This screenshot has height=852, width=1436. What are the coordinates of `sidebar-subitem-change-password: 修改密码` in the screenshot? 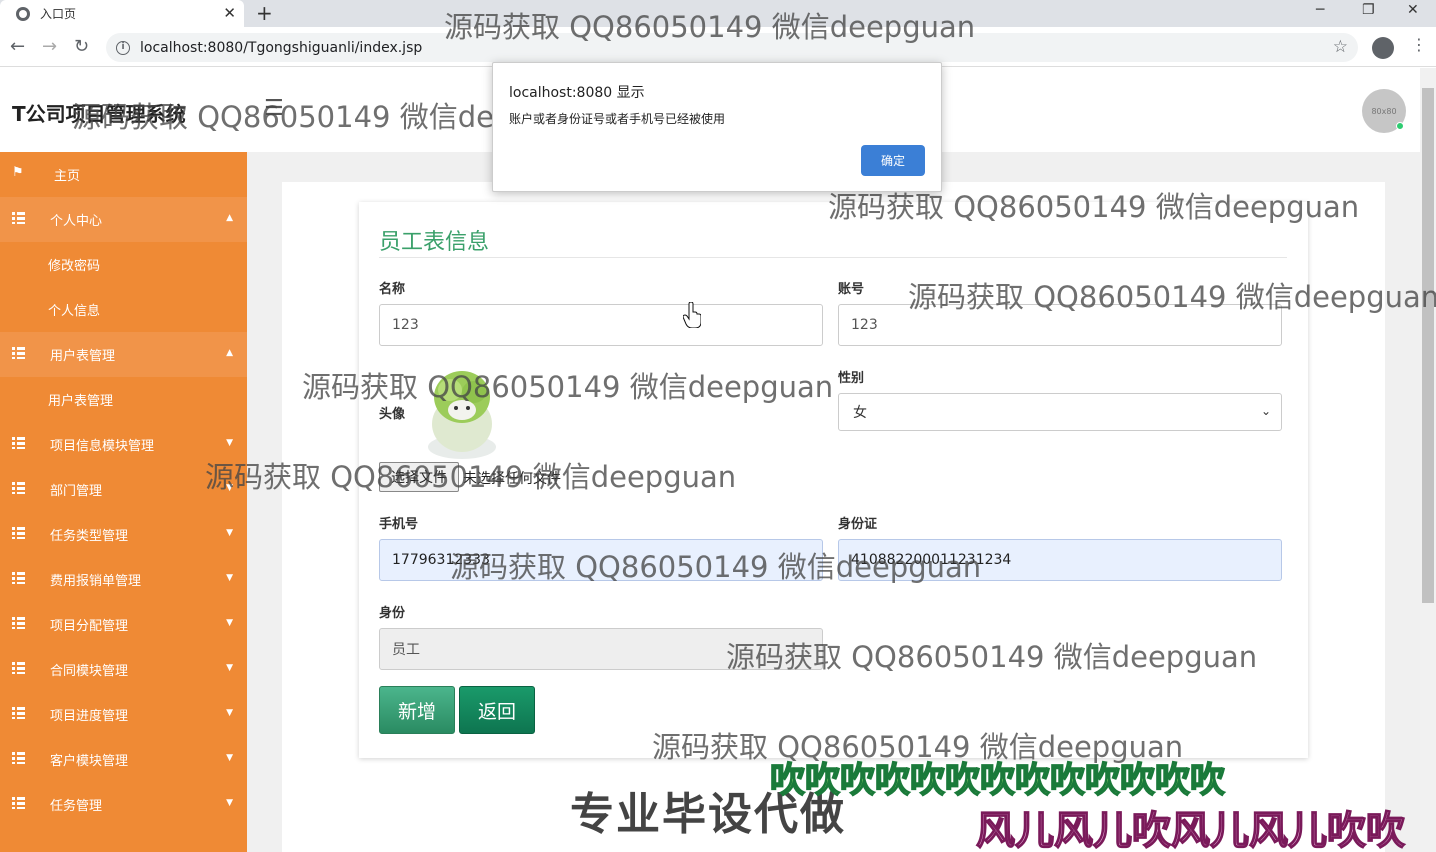 It's located at (123, 264).